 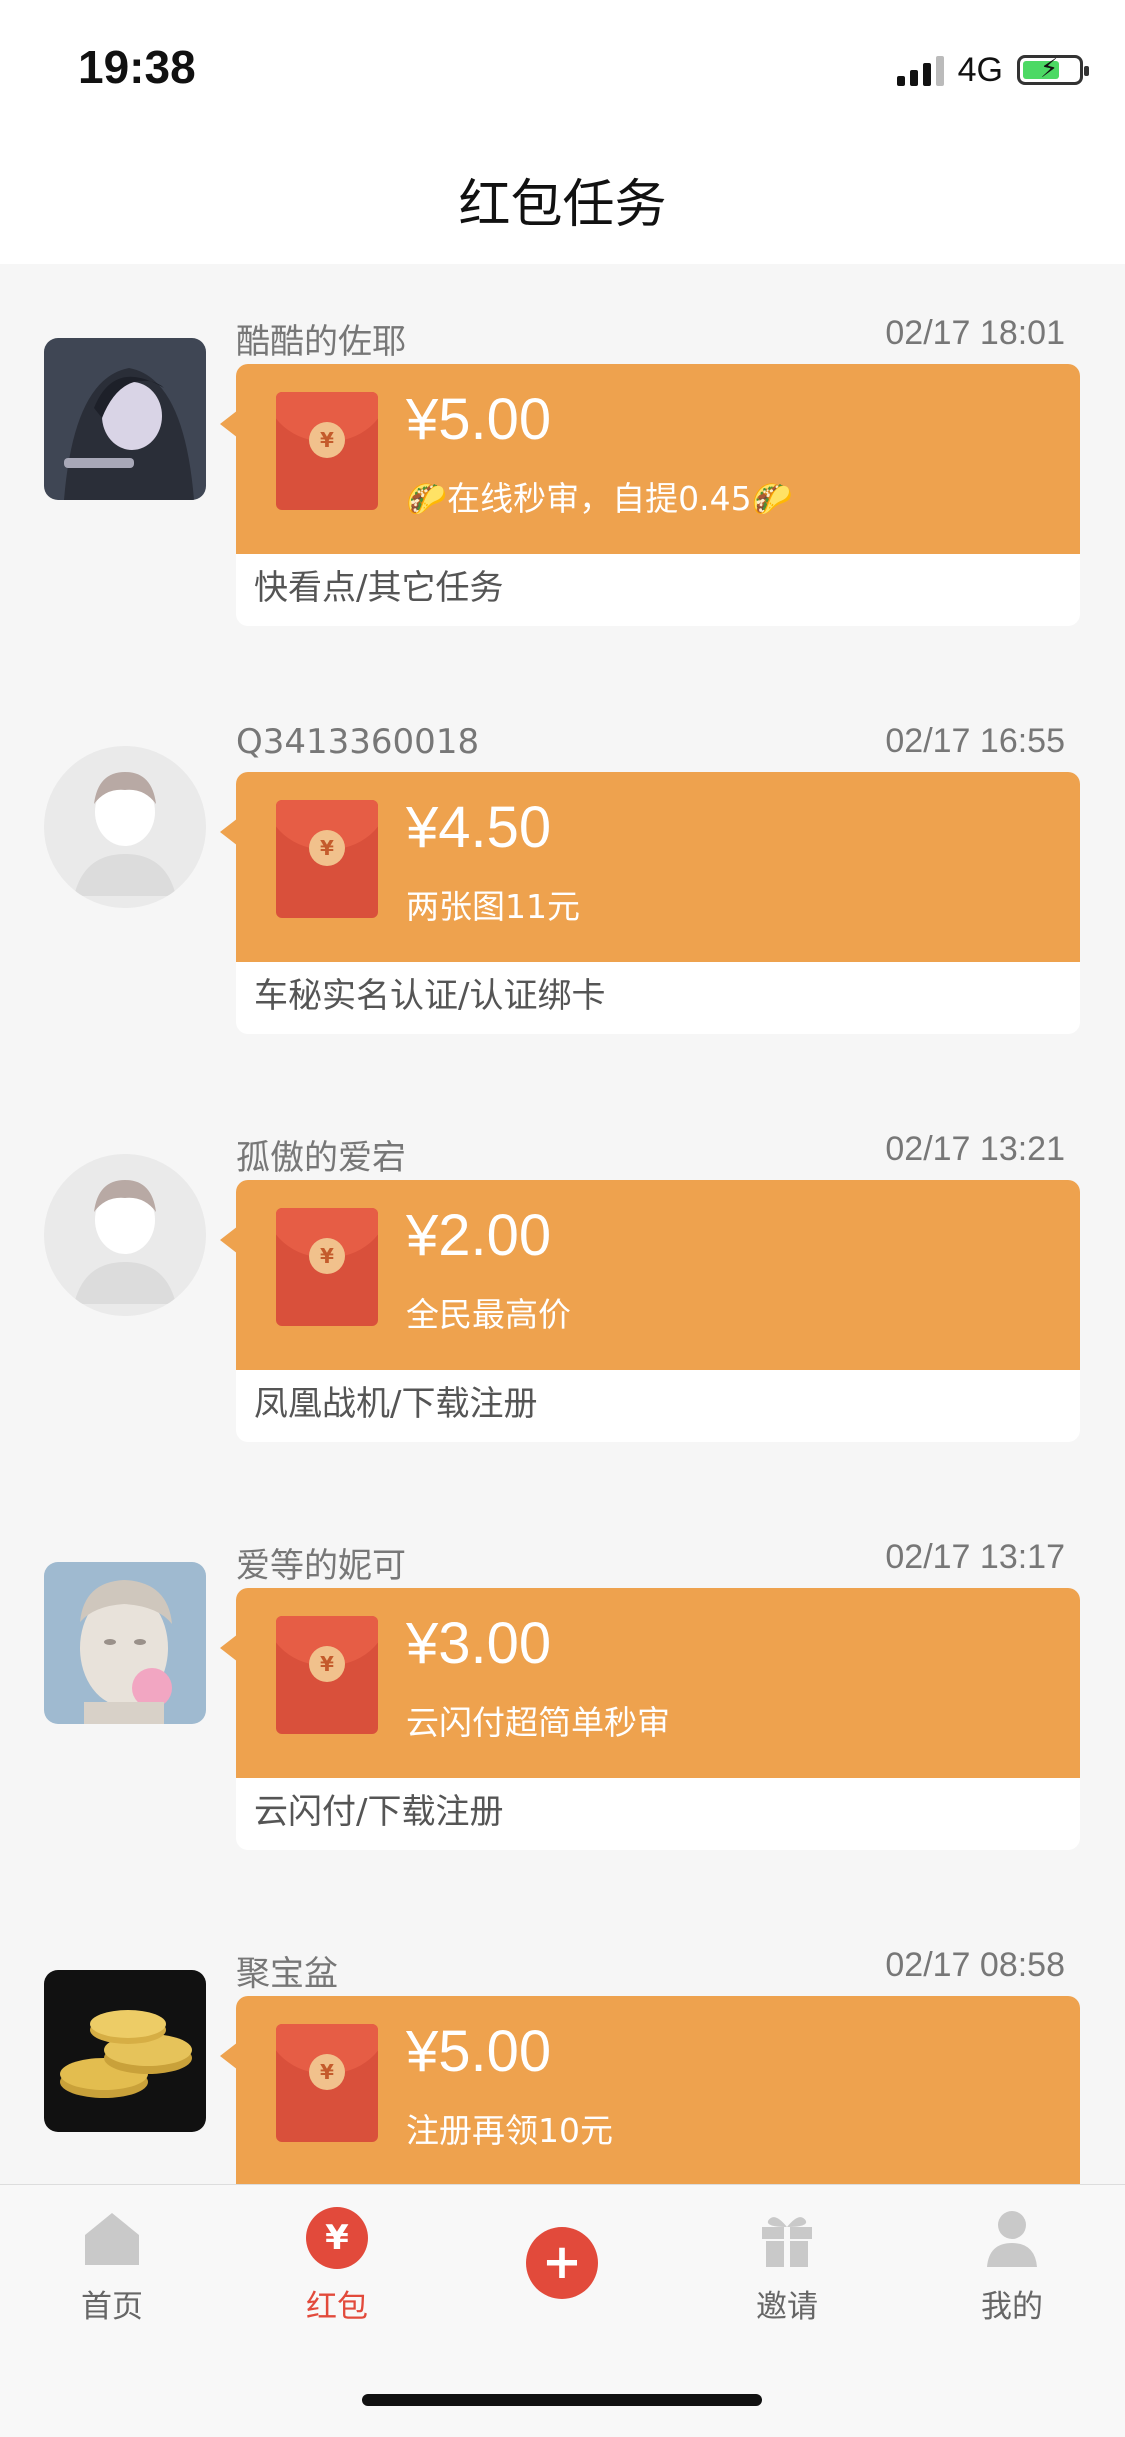 I want to click on tab-red-packet: ¥ 红包, so click(x=337, y=2266).